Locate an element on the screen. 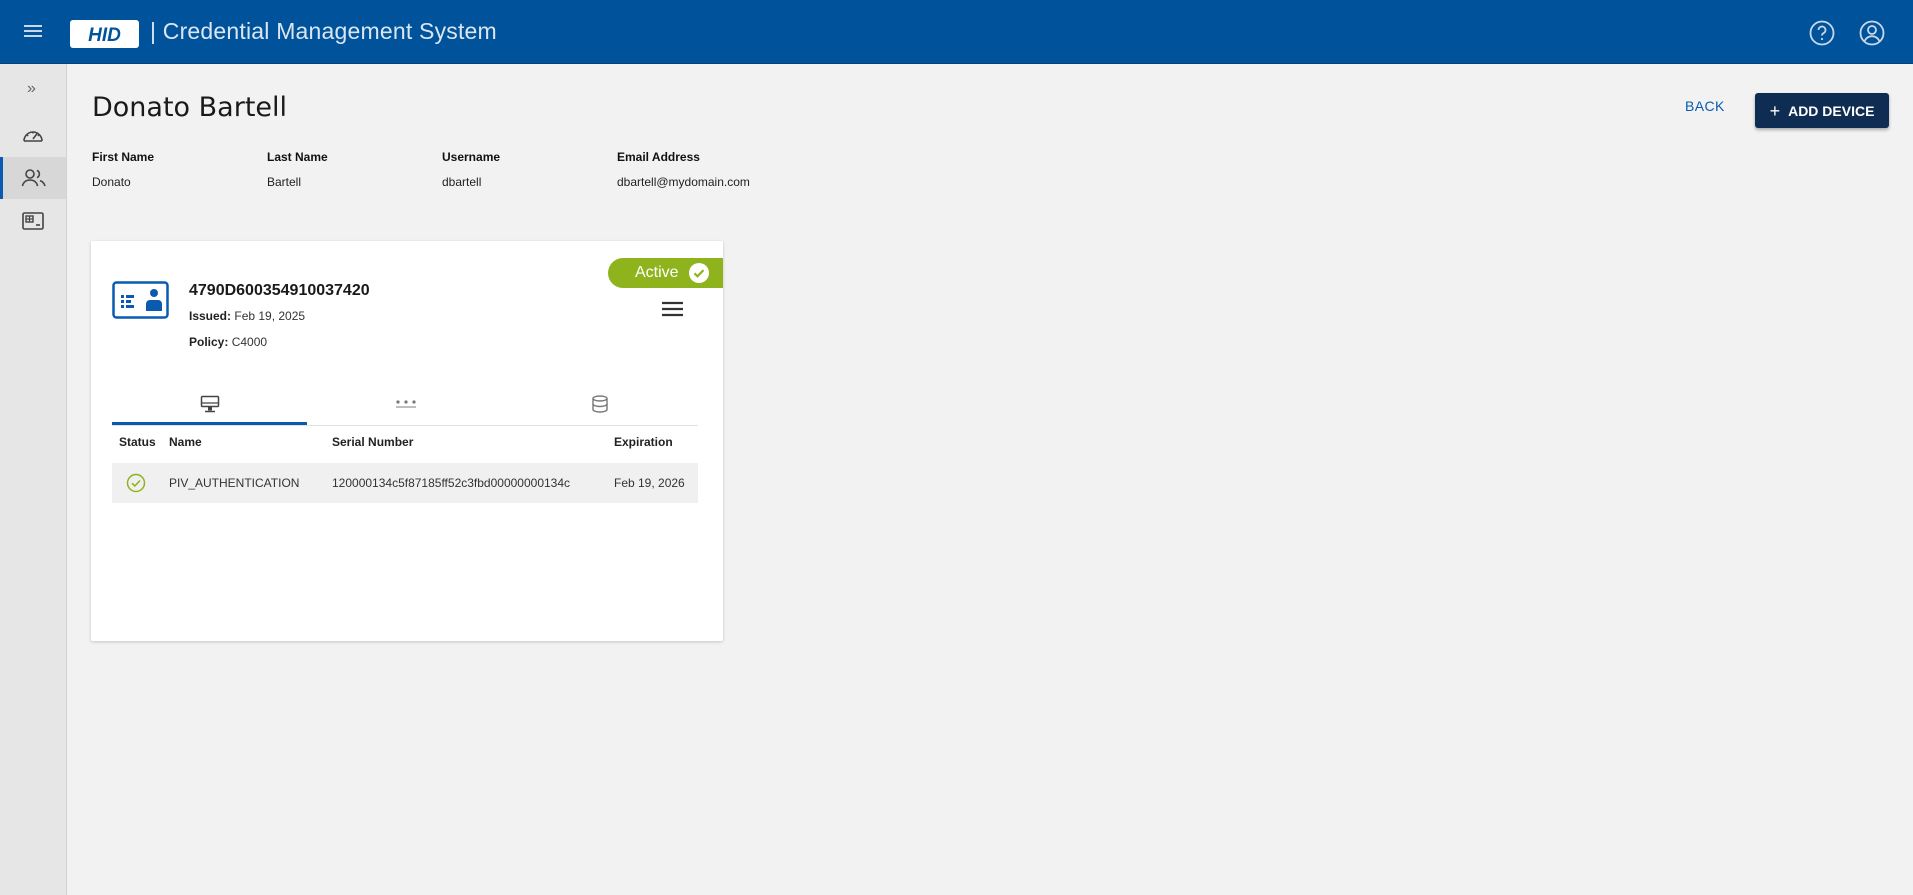 Image resolution: width=1913 pixels, height=895 pixels. tab-storage is located at coordinates (599, 405).